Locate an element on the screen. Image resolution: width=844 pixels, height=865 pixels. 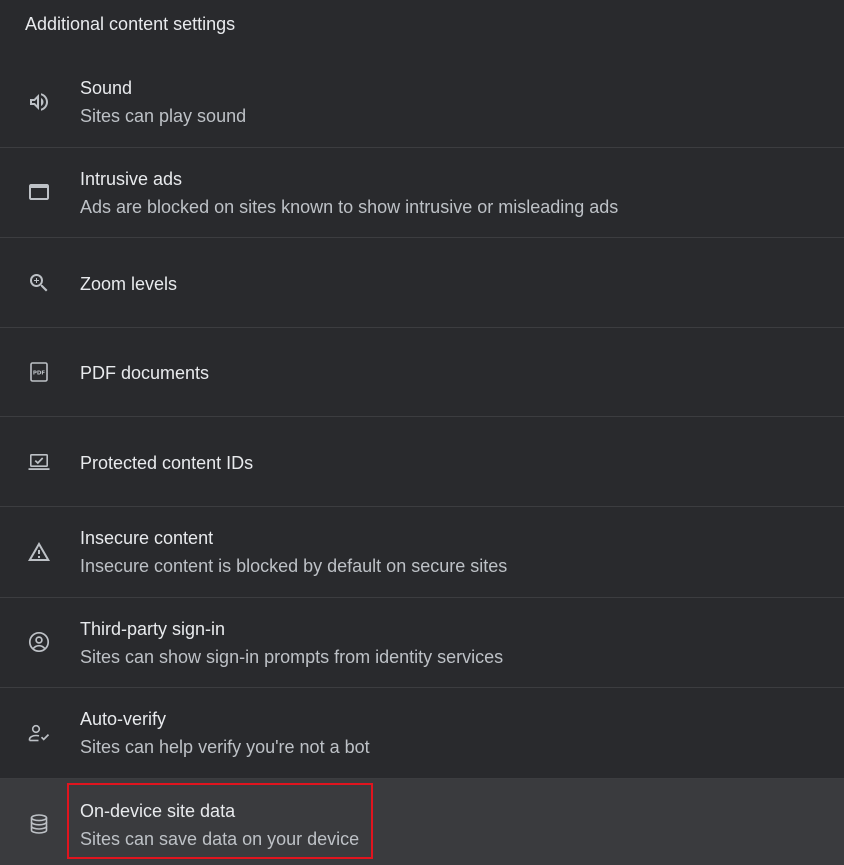
section-title: Additional content settings is located at coordinates (130, 24).